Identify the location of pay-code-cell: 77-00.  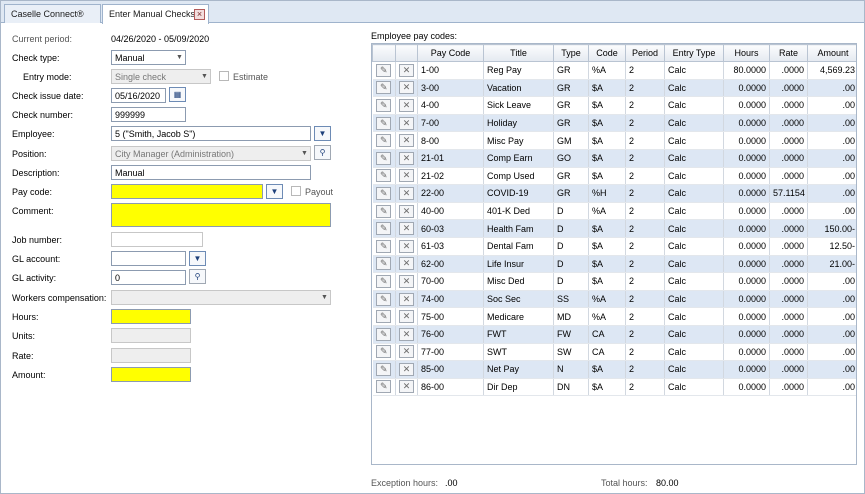
(450, 352).